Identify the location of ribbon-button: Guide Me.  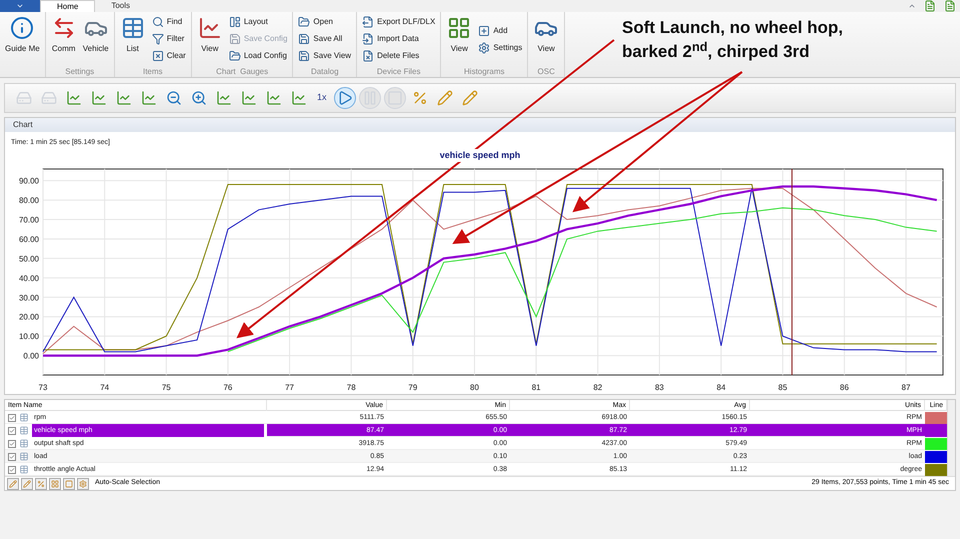
(22, 39).